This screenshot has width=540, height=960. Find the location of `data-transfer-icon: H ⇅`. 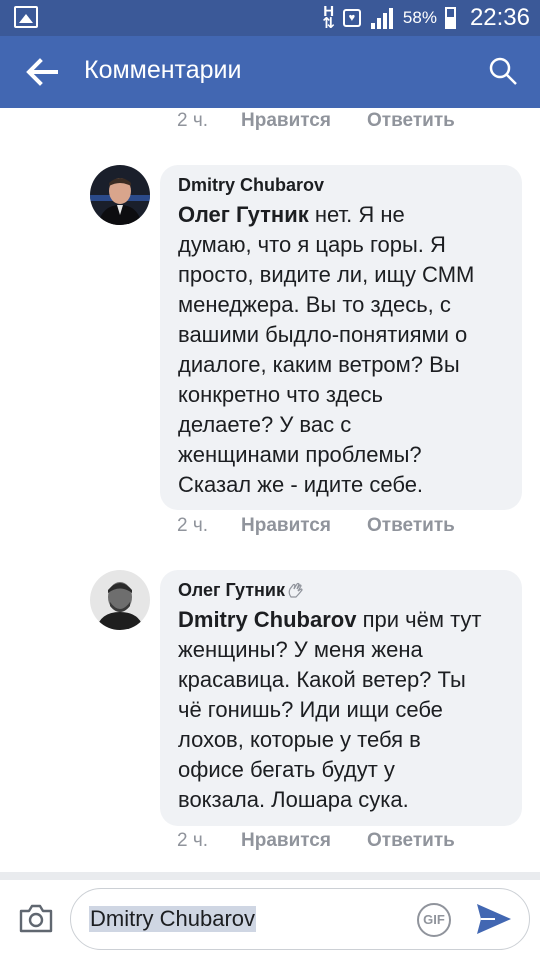

data-transfer-icon: H ⇅ is located at coordinates (328, 17).